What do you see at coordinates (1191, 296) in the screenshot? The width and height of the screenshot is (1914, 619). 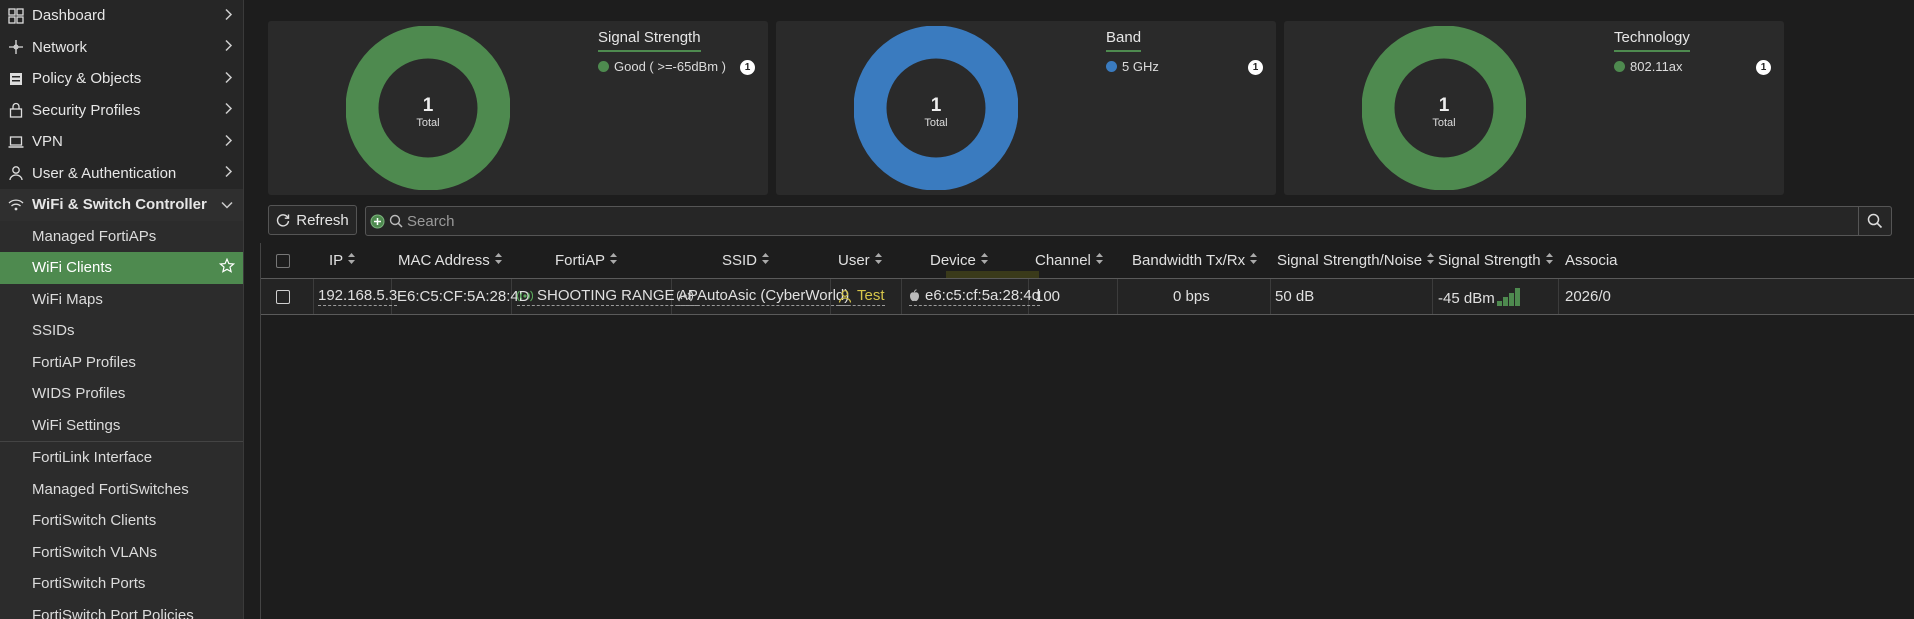 I see `cell-bandwidth: 0 bps` at bounding box center [1191, 296].